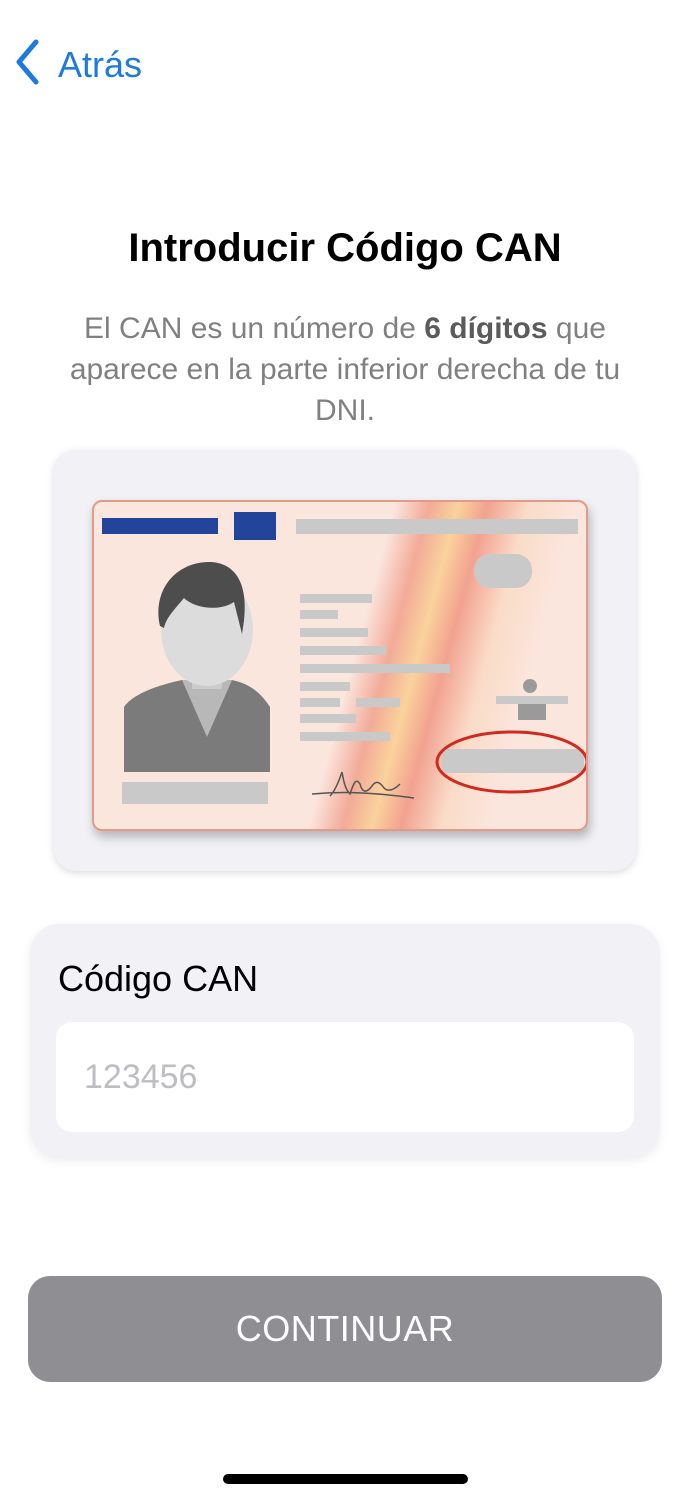  I want to click on back-label: Atrás, so click(100, 64).